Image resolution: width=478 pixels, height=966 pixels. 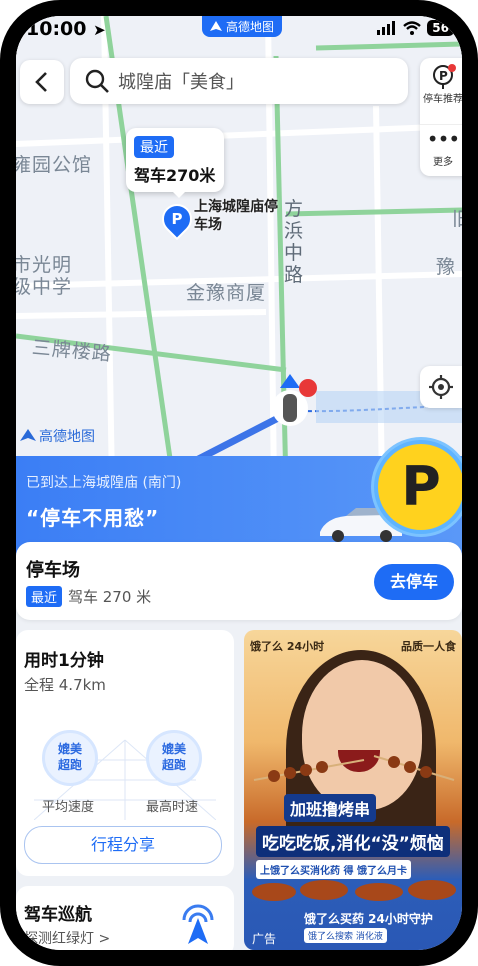 What do you see at coordinates (70, 758) in the screenshot?
I see `avg-speed-badge: 媲美 超跑` at bounding box center [70, 758].